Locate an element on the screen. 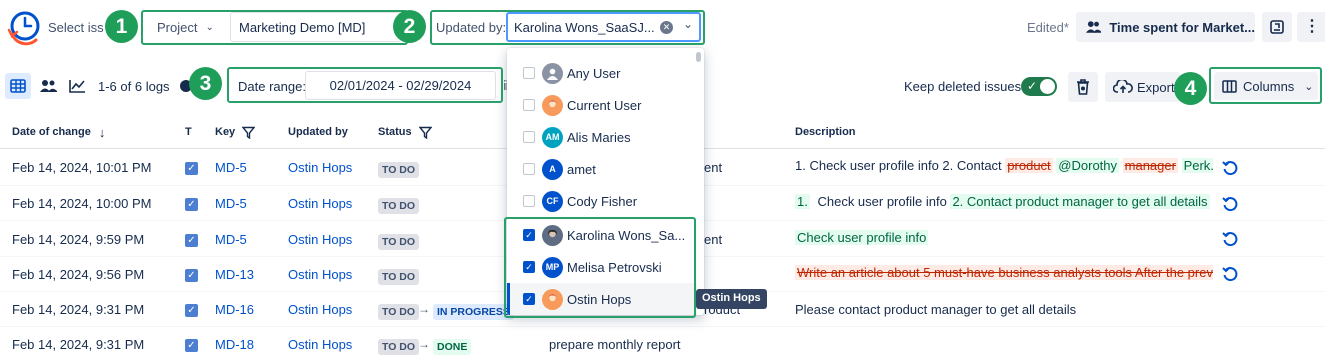  option-label: Any User is located at coordinates (594, 73).